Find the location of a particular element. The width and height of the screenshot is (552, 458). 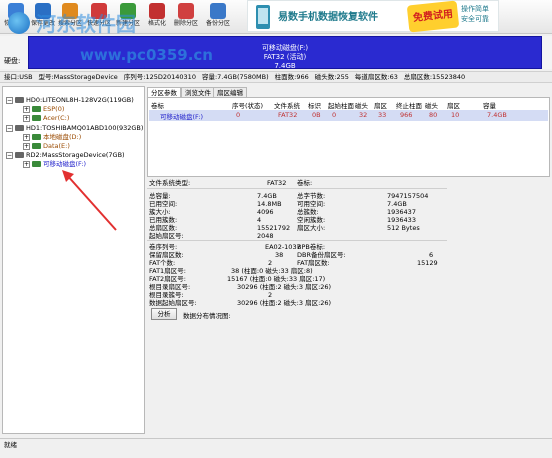

field-label: 已用簇数: is located at coordinates (163, 220).